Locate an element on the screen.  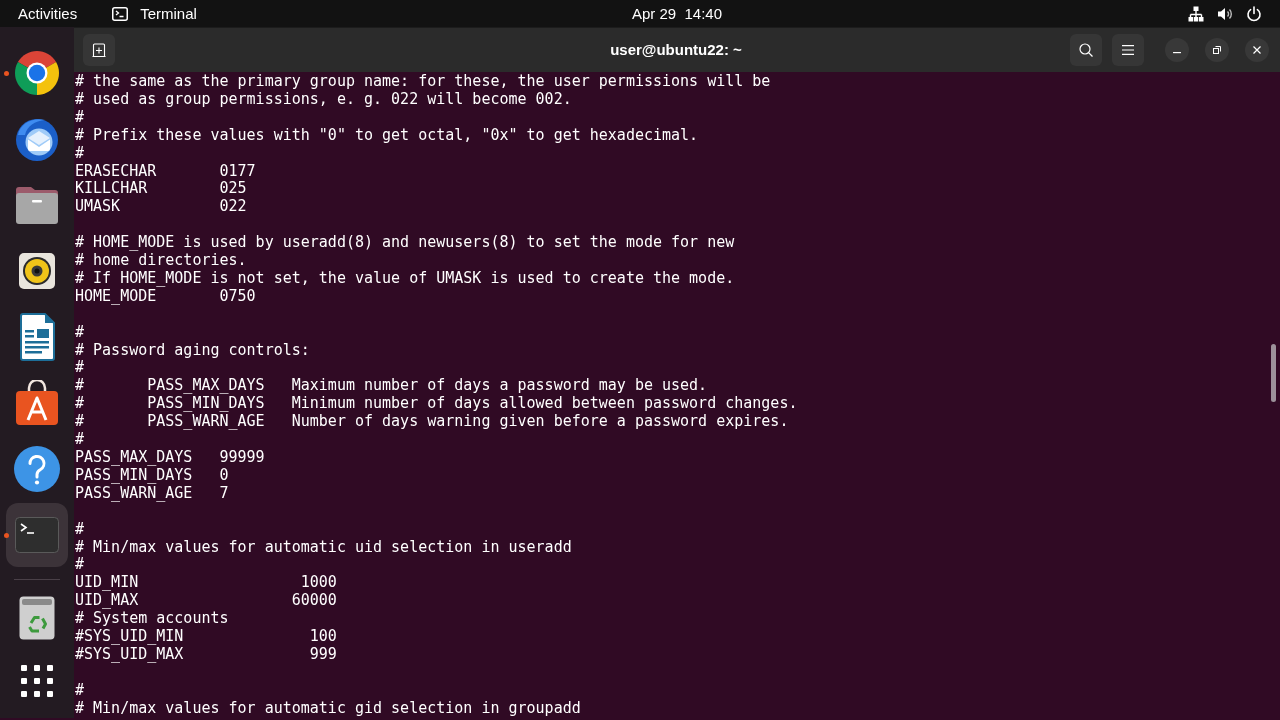
activities: Activities is located at coordinates (48, 13).